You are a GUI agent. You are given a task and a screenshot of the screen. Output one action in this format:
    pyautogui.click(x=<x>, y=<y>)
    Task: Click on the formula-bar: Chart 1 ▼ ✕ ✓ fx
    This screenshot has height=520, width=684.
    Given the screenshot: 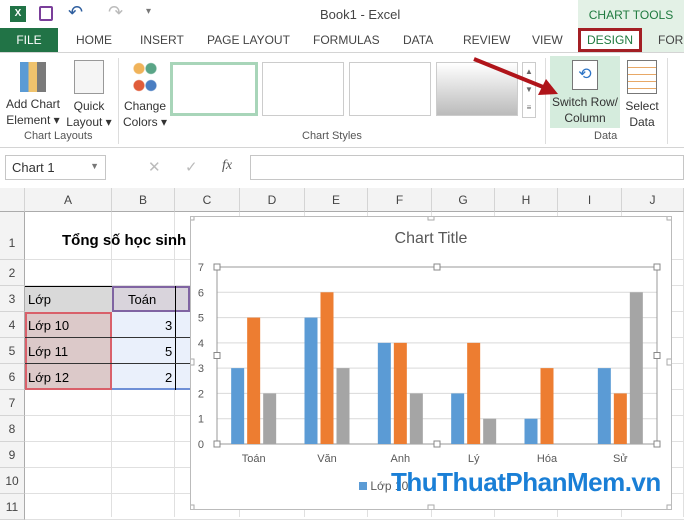 What is the action you would take?
    pyautogui.click(x=342, y=168)
    